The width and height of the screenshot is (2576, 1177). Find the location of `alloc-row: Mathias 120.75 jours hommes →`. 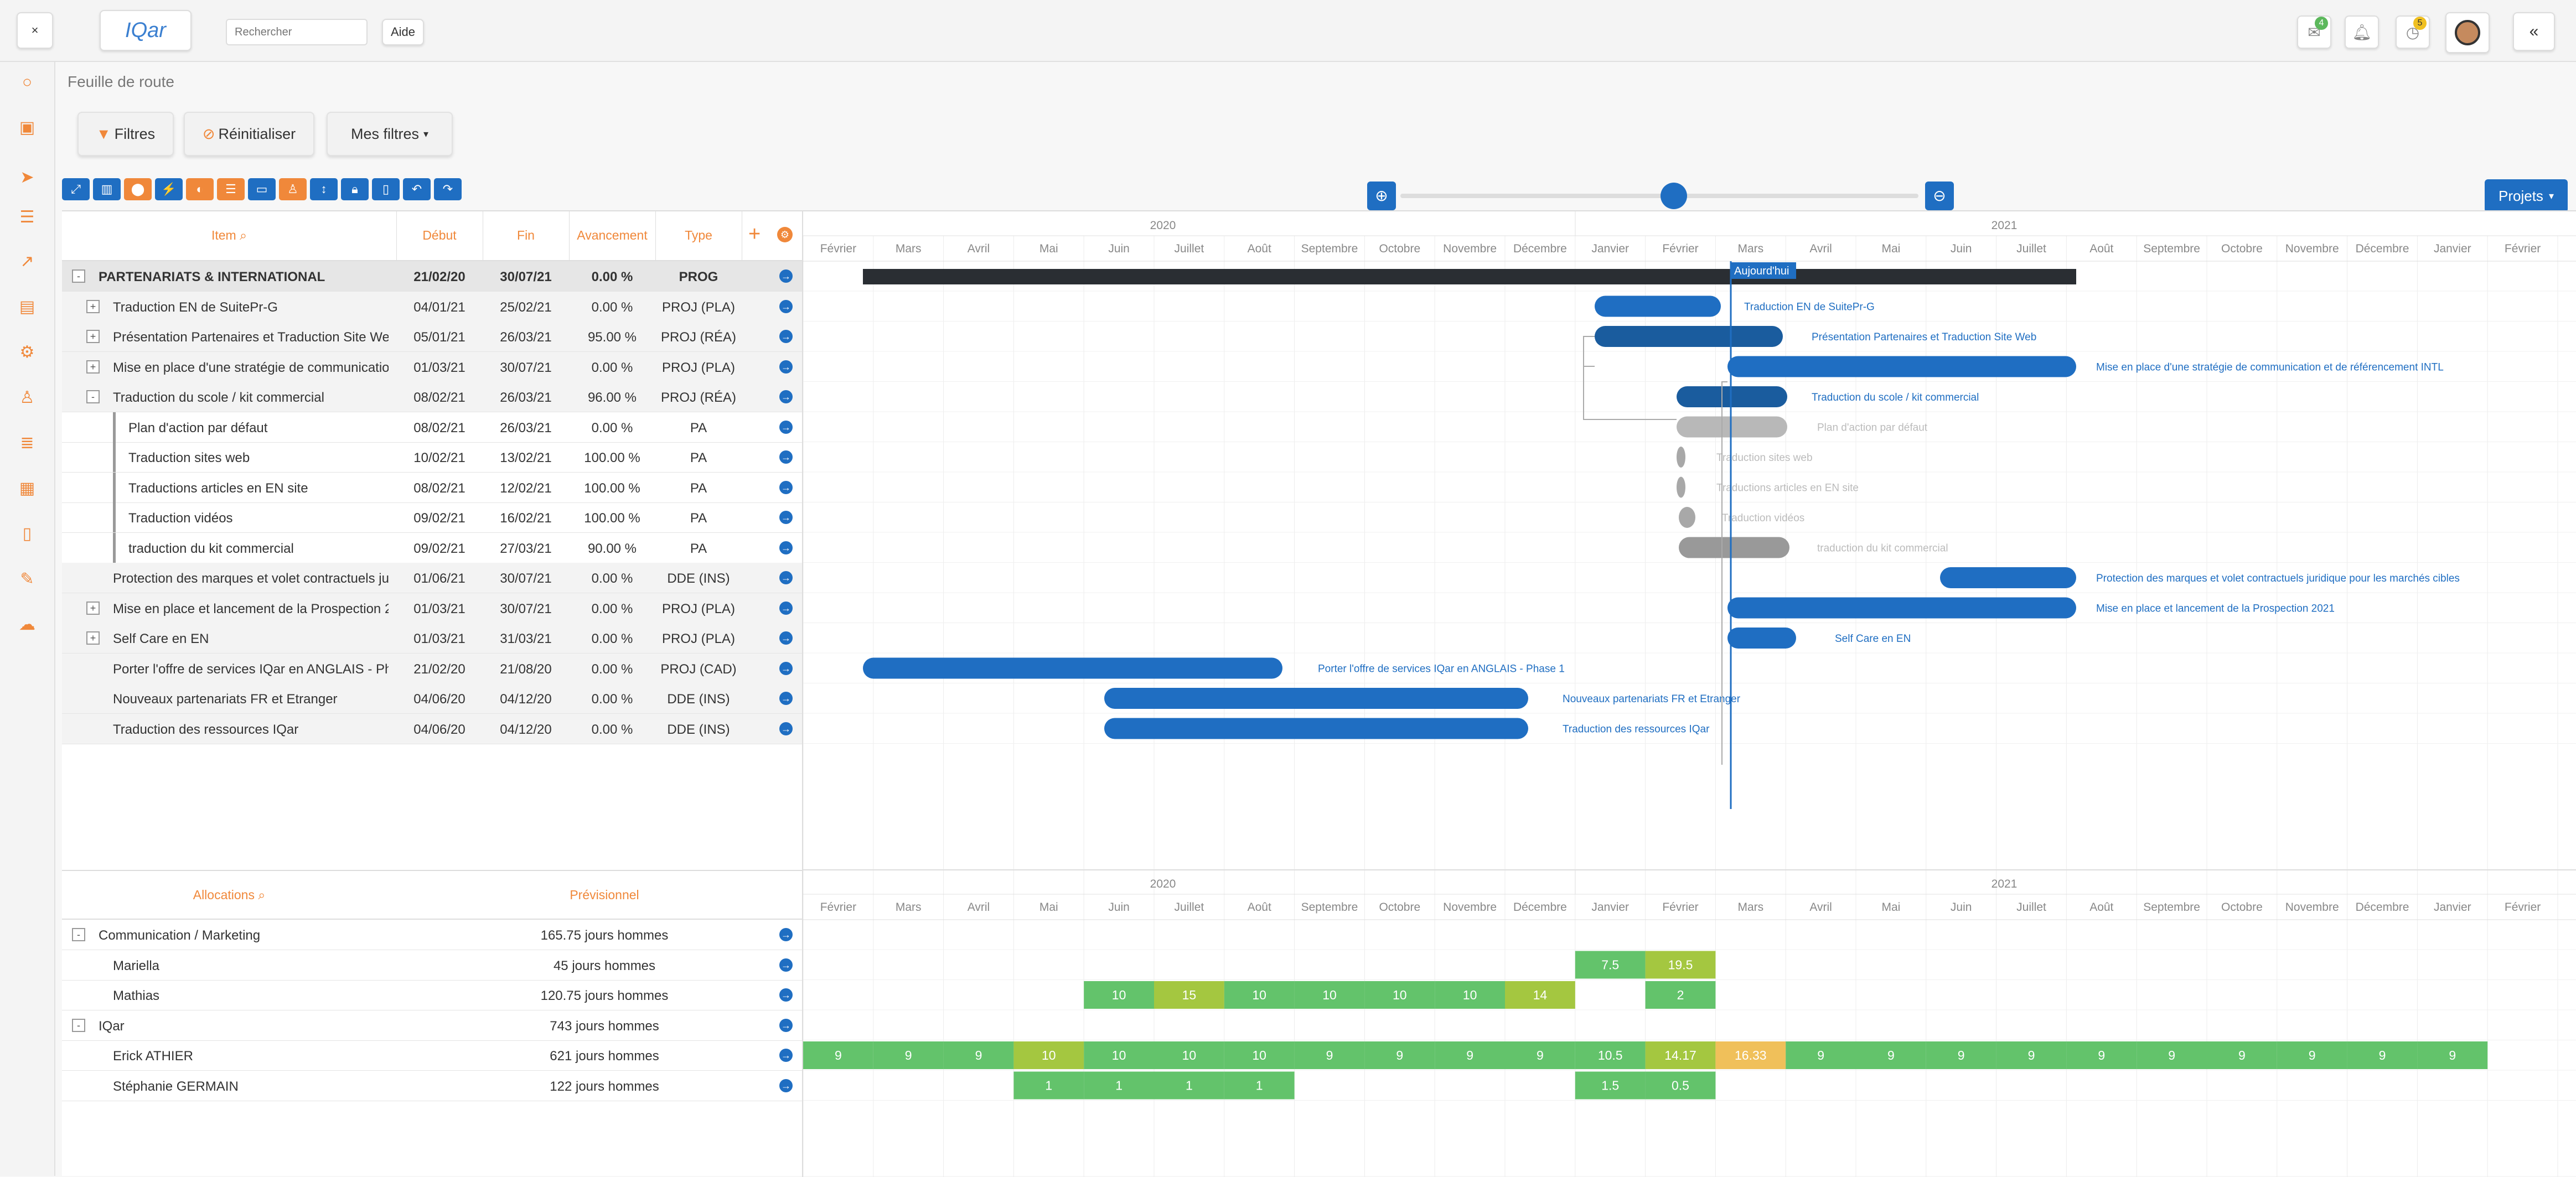

alloc-row: Mathias 120.75 jours hommes → is located at coordinates (432, 995).